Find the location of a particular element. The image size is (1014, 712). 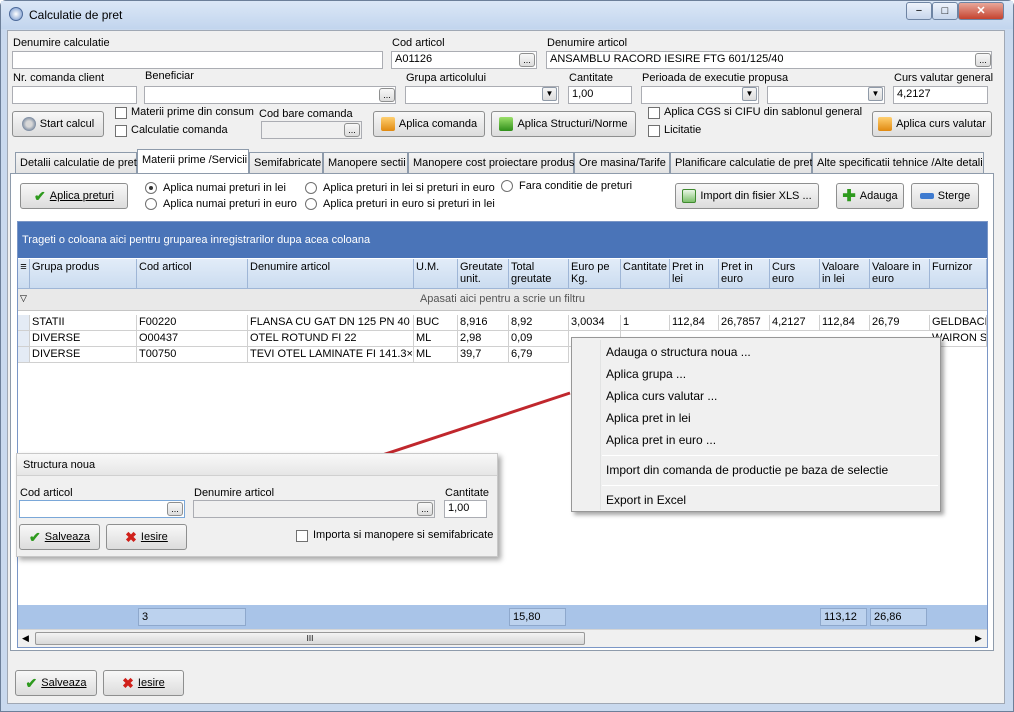

denumire-calculatie-input is located at coordinates (197, 60).